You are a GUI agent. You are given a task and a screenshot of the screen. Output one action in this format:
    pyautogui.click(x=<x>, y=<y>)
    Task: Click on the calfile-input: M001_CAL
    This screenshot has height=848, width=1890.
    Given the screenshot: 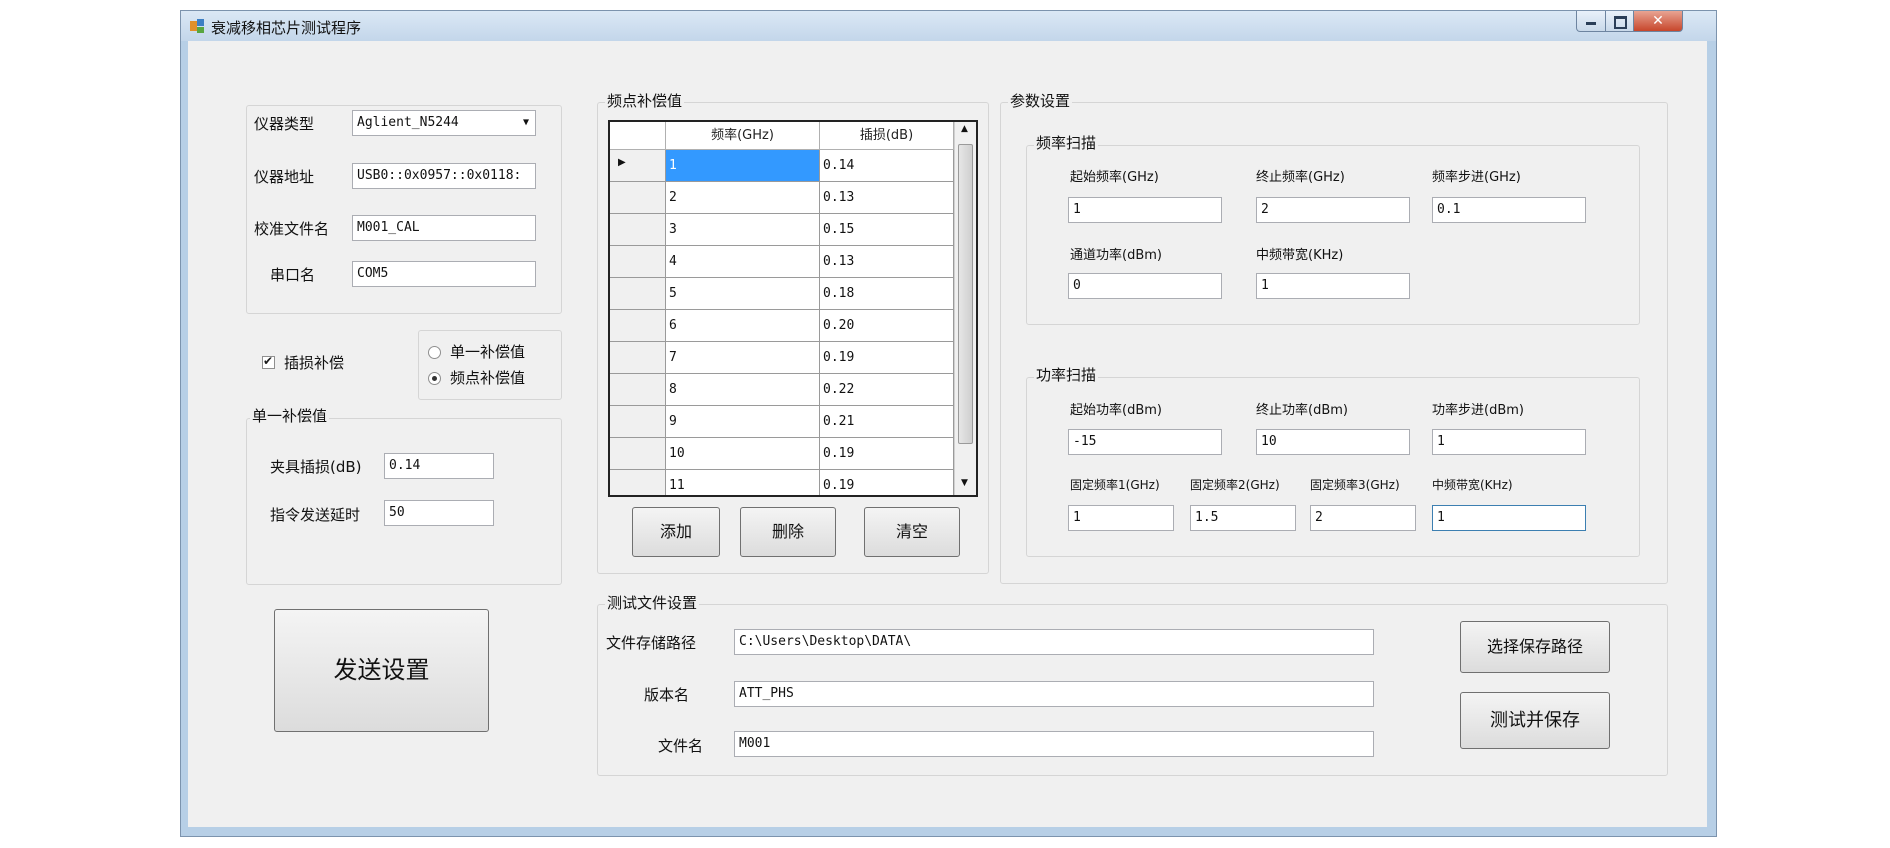 What is the action you would take?
    pyautogui.click(x=444, y=228)
    